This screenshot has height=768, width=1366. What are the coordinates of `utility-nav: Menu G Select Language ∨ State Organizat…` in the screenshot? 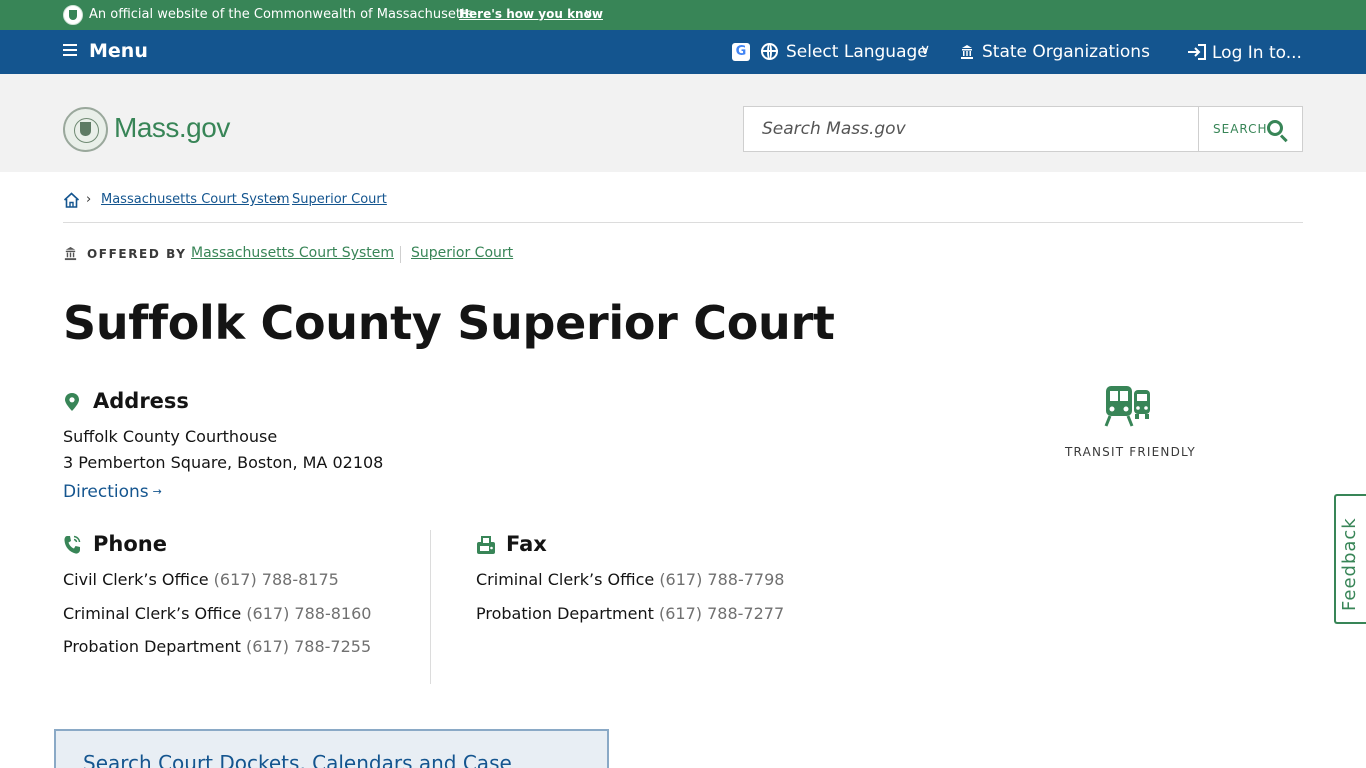 It's located at (683, 52).